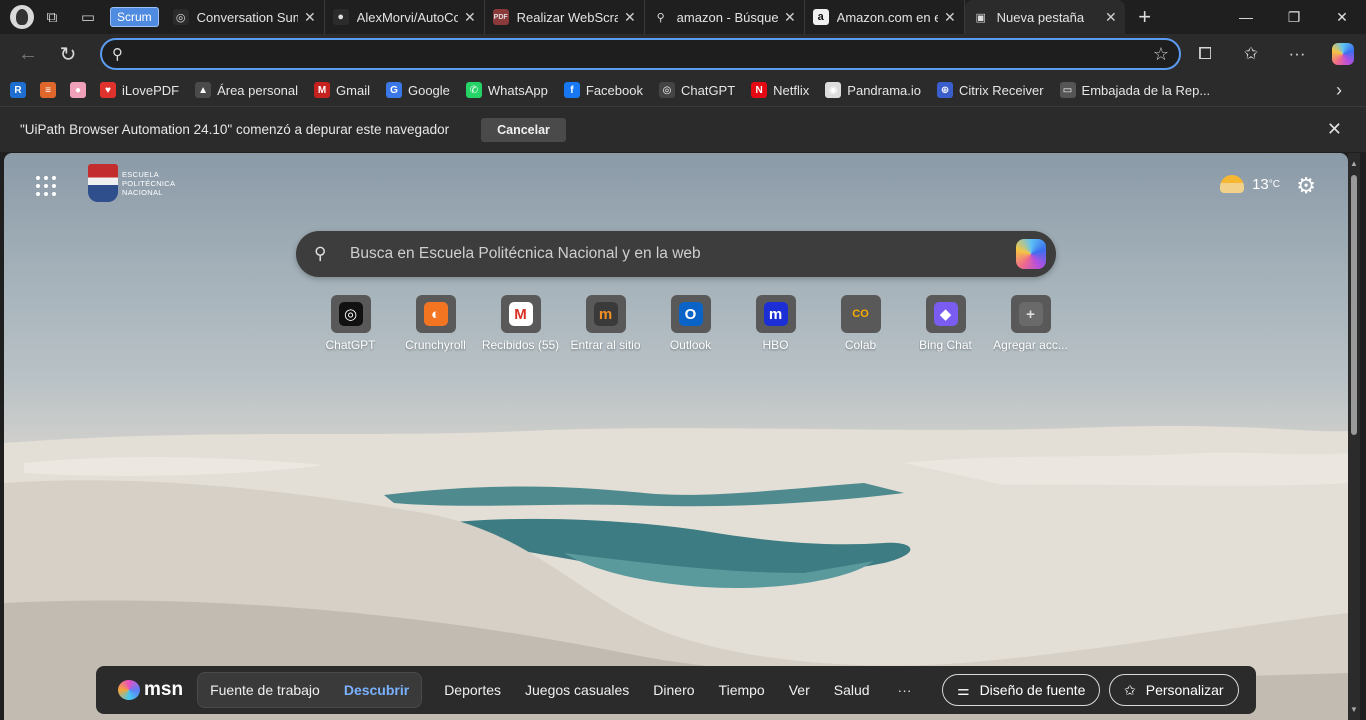 This screenshot has width=1366, height=720. Describe the element at coordinates (151, 90) in the screenshot. I see `bookmark-label: iLovePDF` at that location.